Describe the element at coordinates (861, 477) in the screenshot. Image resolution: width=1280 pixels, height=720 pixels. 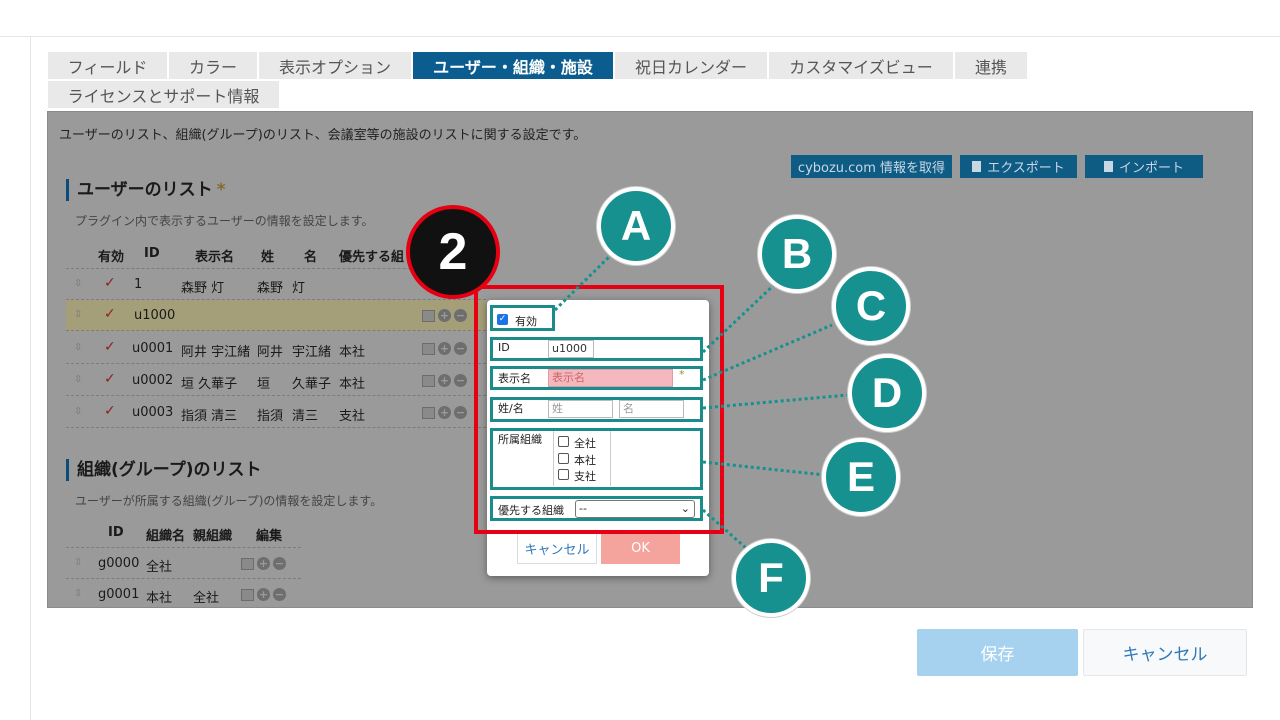
I see `callout-e: E` at that location.